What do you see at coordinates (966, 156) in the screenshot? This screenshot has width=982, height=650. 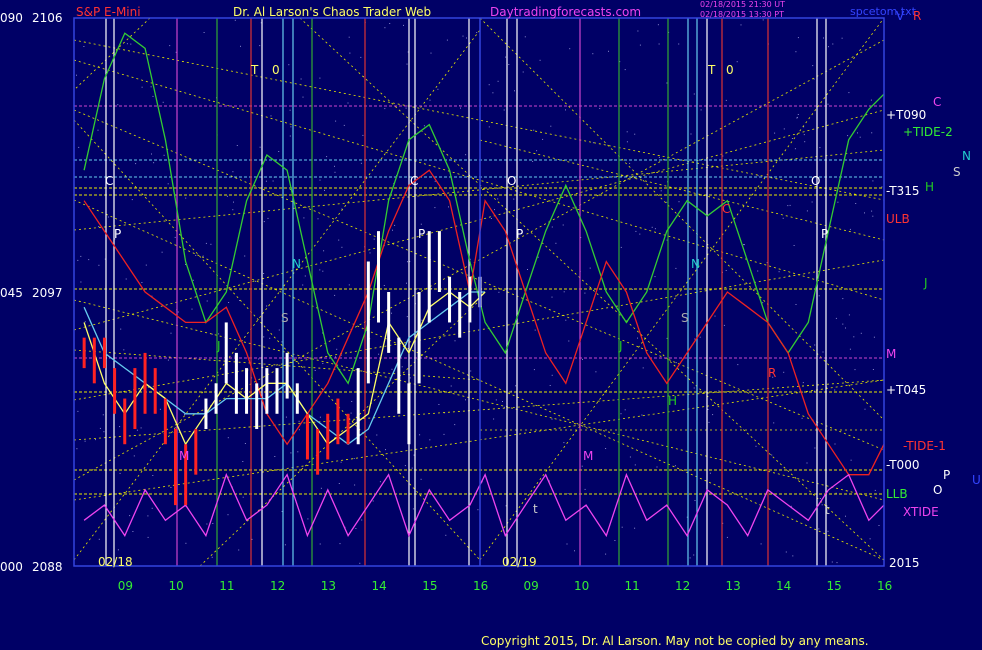 I see `planet-label: N` at bounding box center [966, 156].